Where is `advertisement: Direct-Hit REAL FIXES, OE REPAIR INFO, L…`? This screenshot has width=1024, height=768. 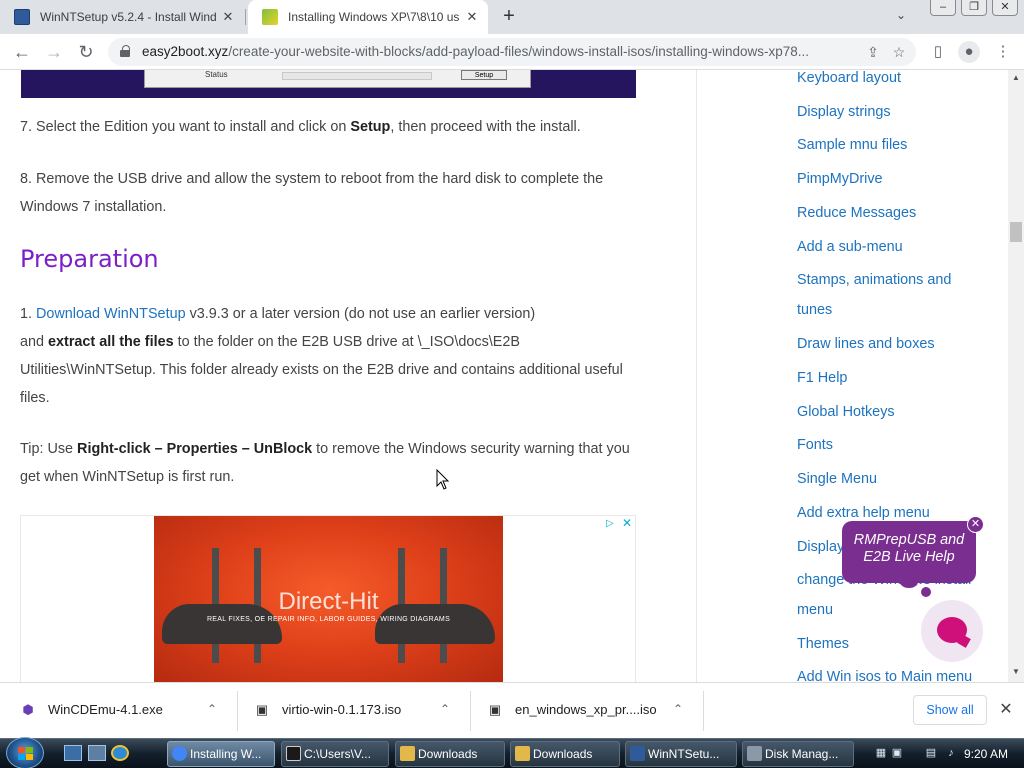
advertisement: Direct-Hit REAL FIXES, OE REPAIR INFO, L… is located at coordinates (328, 598).